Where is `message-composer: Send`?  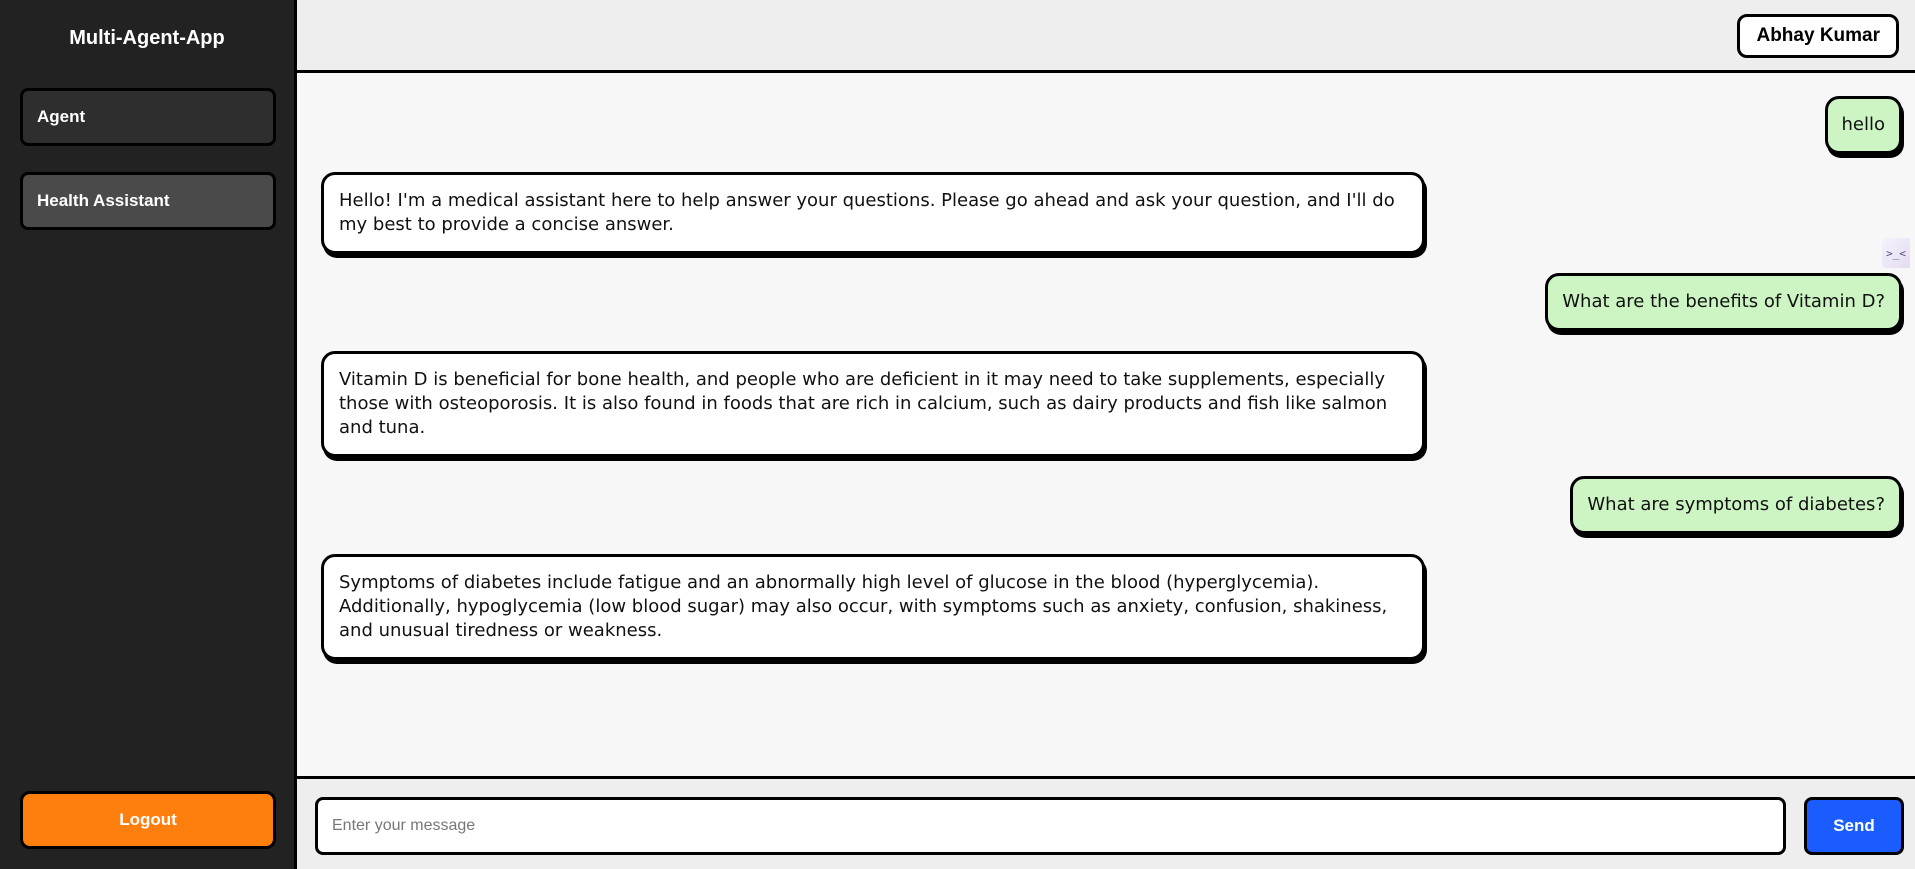 message-composer: Send is located at coordinates (1106, 822).